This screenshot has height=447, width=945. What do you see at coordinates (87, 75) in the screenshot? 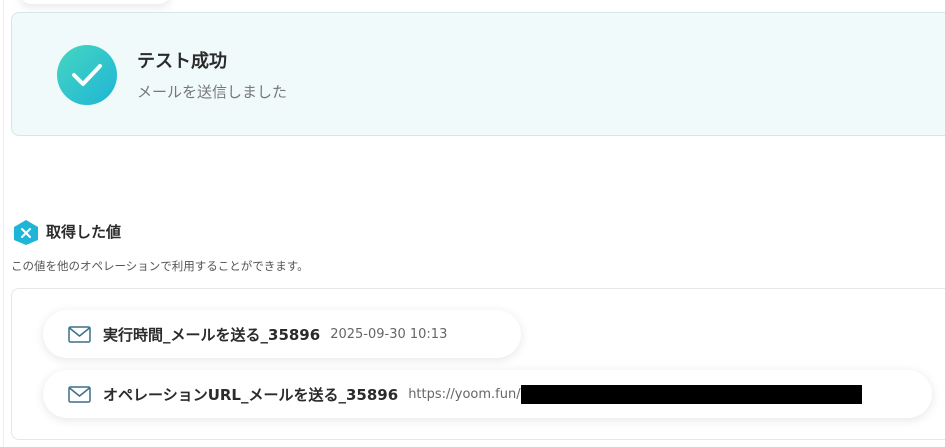
I see `check-icon` at bounding box center [87, 75].